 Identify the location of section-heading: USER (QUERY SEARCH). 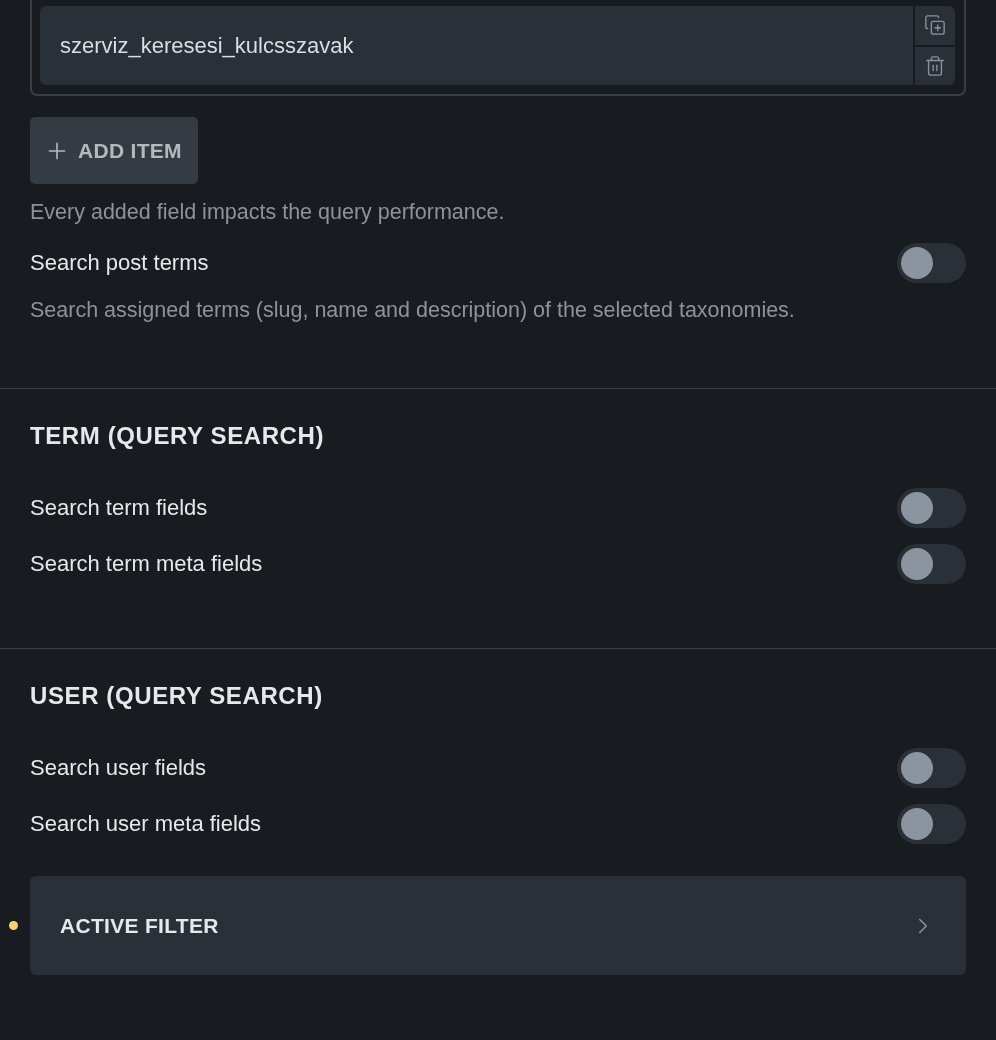
(177, 696).